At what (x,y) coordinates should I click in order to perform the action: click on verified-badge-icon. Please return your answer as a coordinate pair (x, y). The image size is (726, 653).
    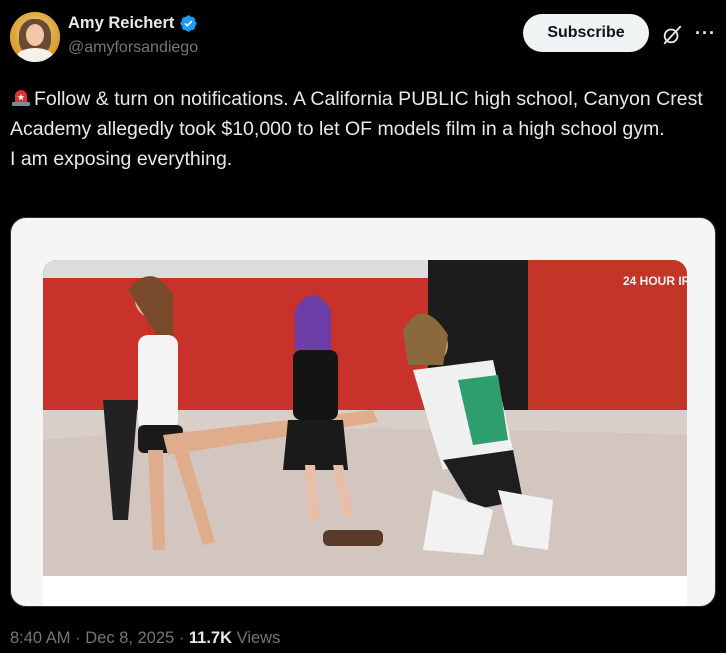
    Looking at the image, I should click on (188, 23).